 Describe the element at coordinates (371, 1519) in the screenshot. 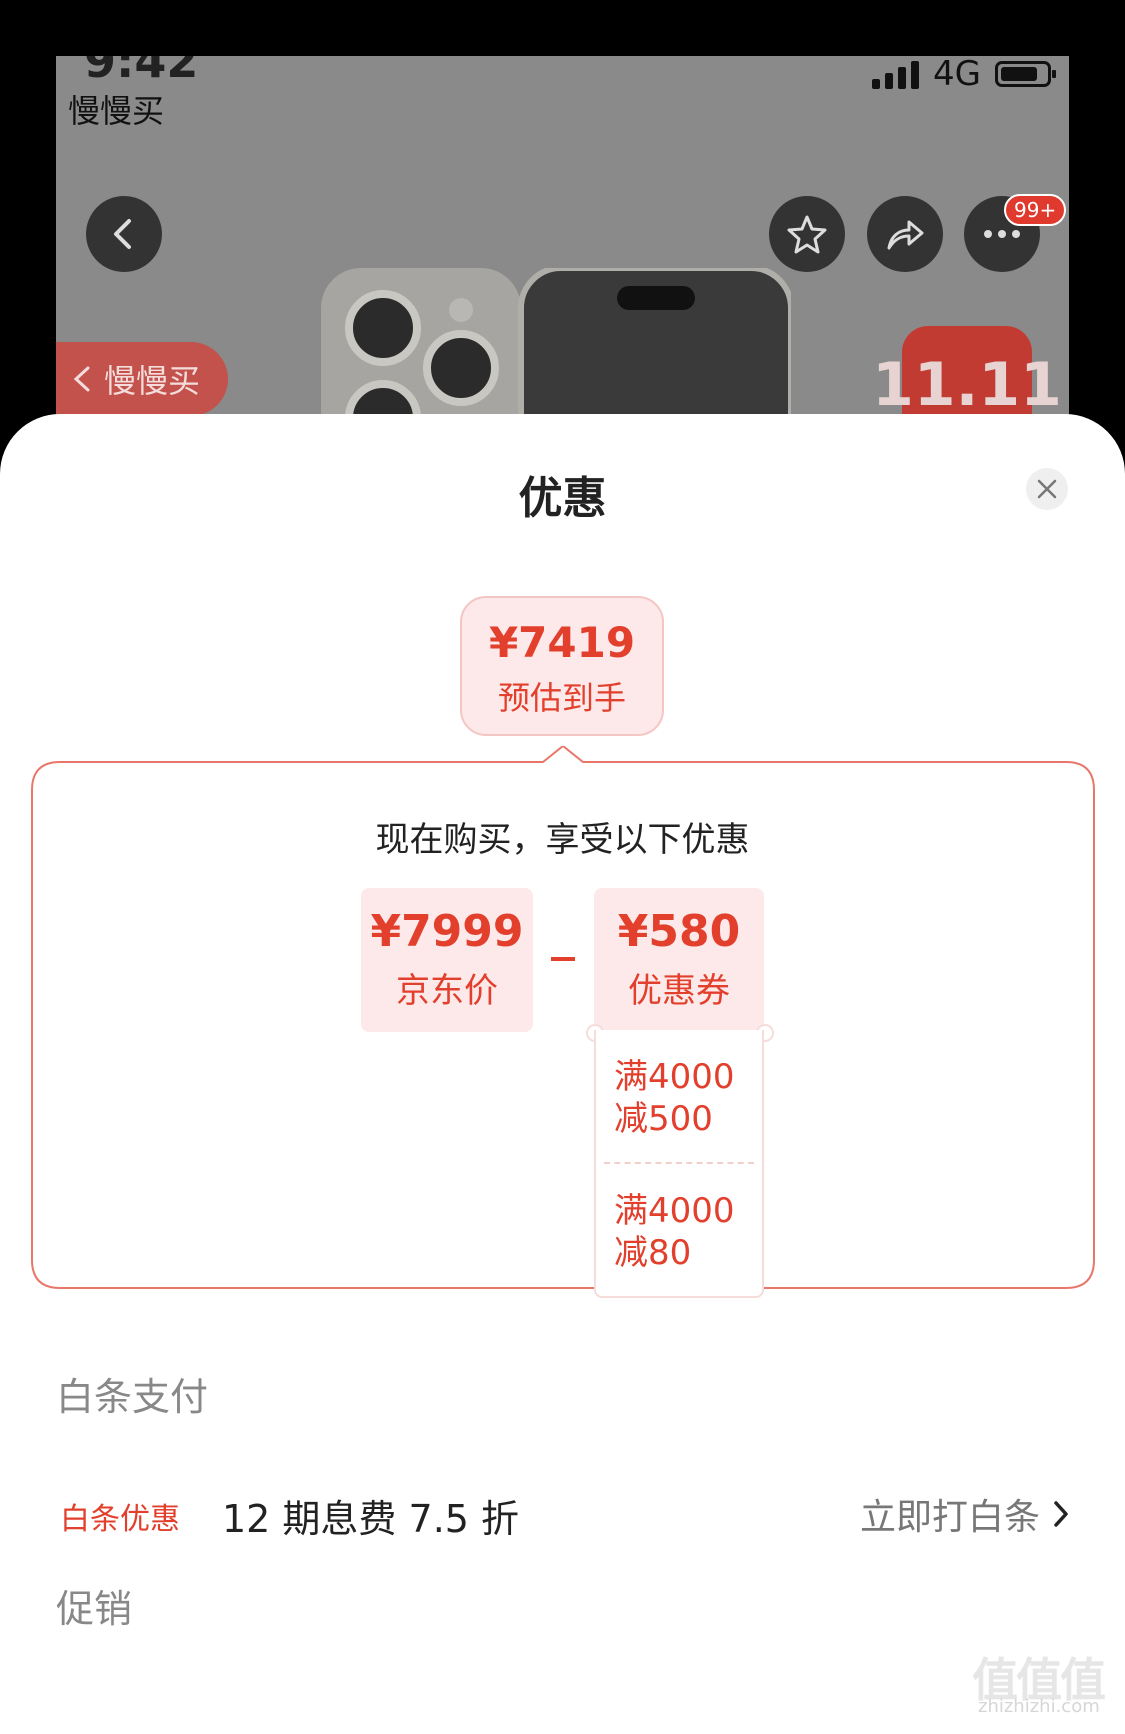

I see `baitiao-desc: 12 期息费 7.5 折` at that location.